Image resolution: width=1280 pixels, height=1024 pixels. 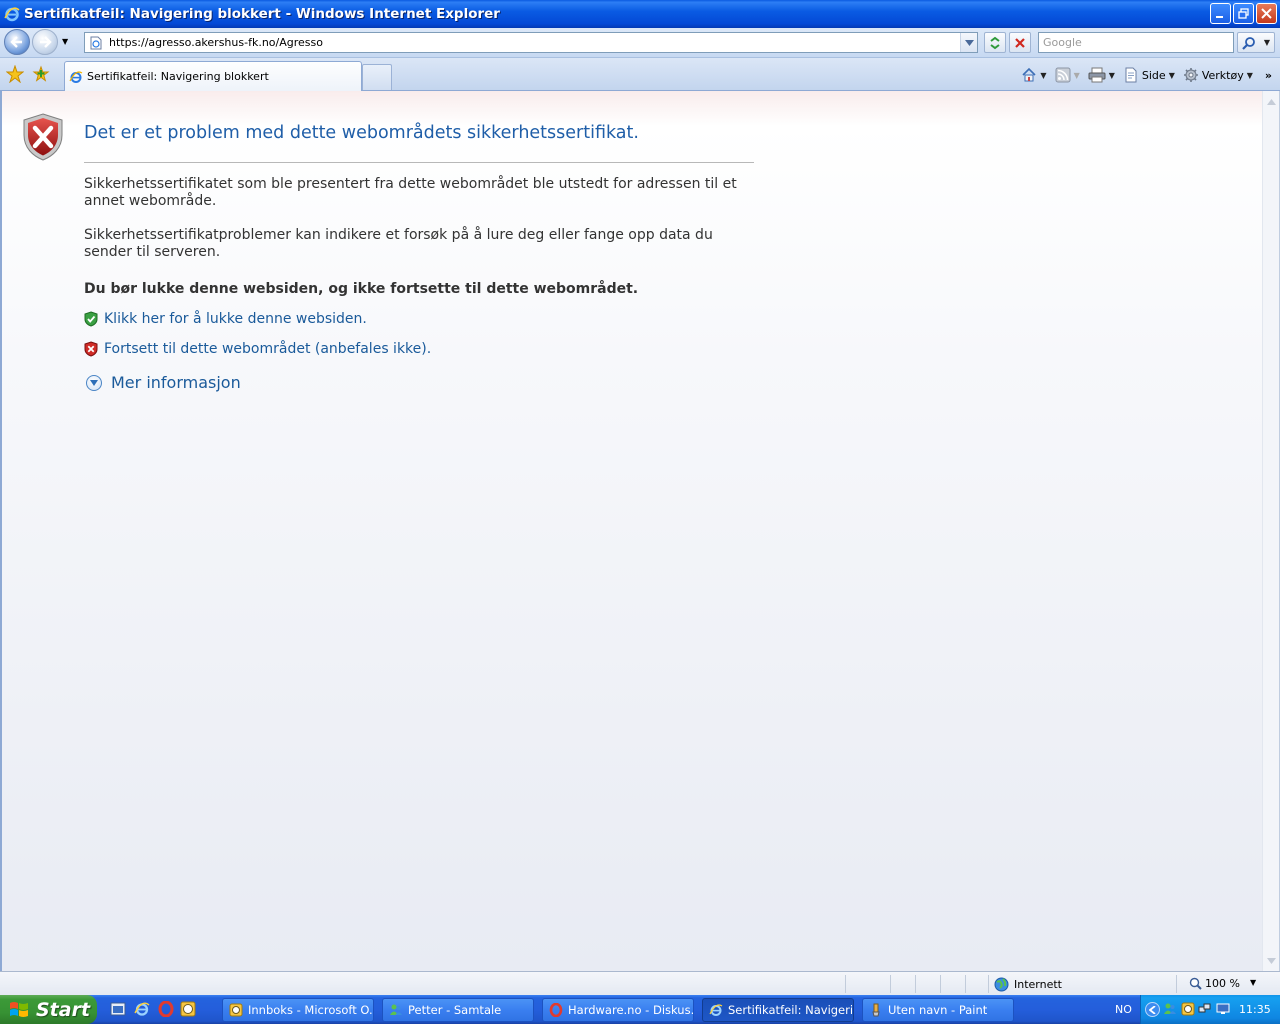 I want to click on close-page-link: Klikk her for å lukke denne websiden., so click(x=225, y=319).